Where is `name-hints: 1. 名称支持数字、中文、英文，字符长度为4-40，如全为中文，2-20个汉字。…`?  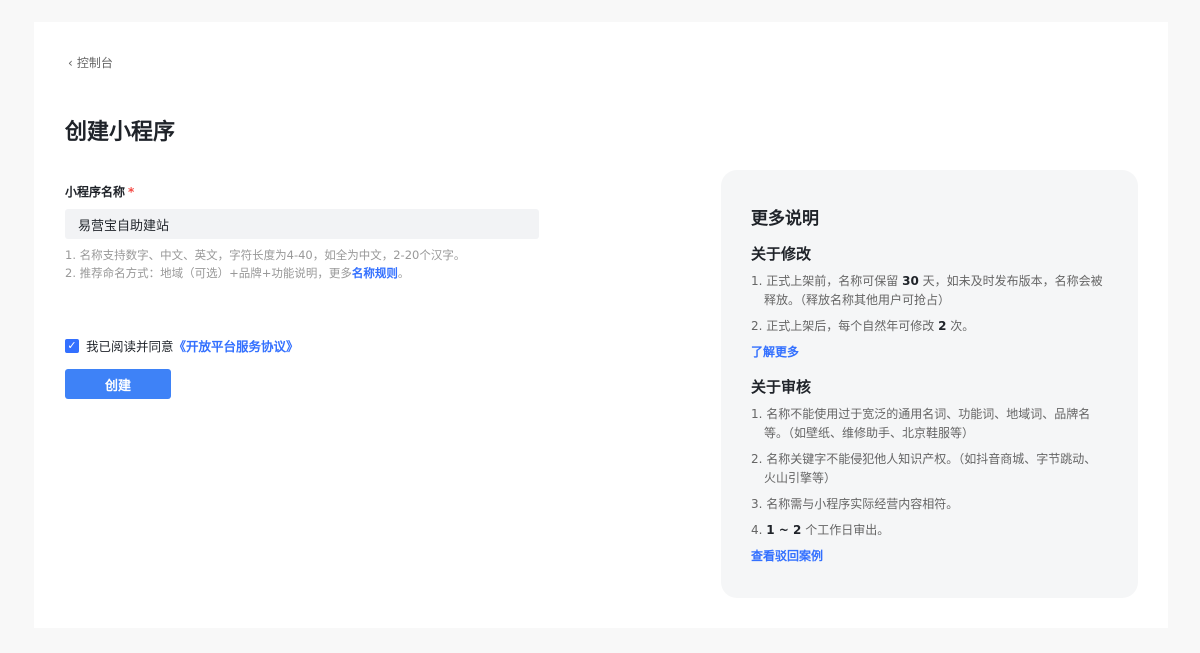
name-hints: 1. 名称支持数字、中文、英文，字符长度为4-40，如全为中文，2-20个汉字。… is located at coordinates (265, 264).